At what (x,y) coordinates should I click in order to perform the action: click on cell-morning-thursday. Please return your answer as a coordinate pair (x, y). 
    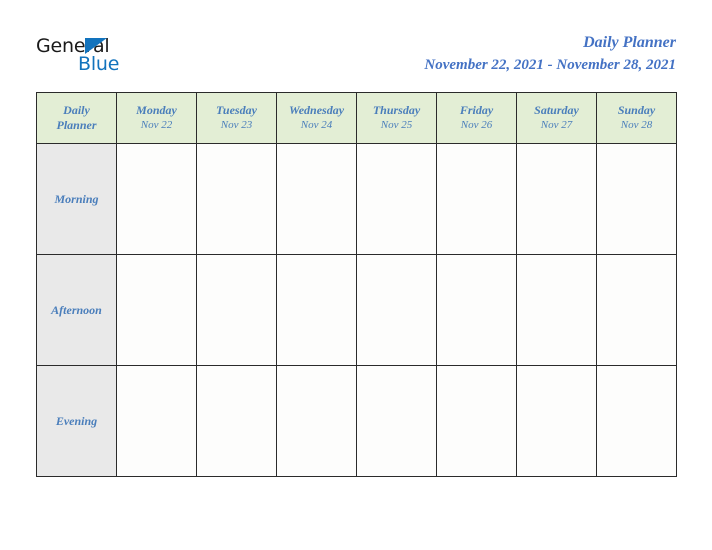
    Looking at the image, I should click on (396, 199).